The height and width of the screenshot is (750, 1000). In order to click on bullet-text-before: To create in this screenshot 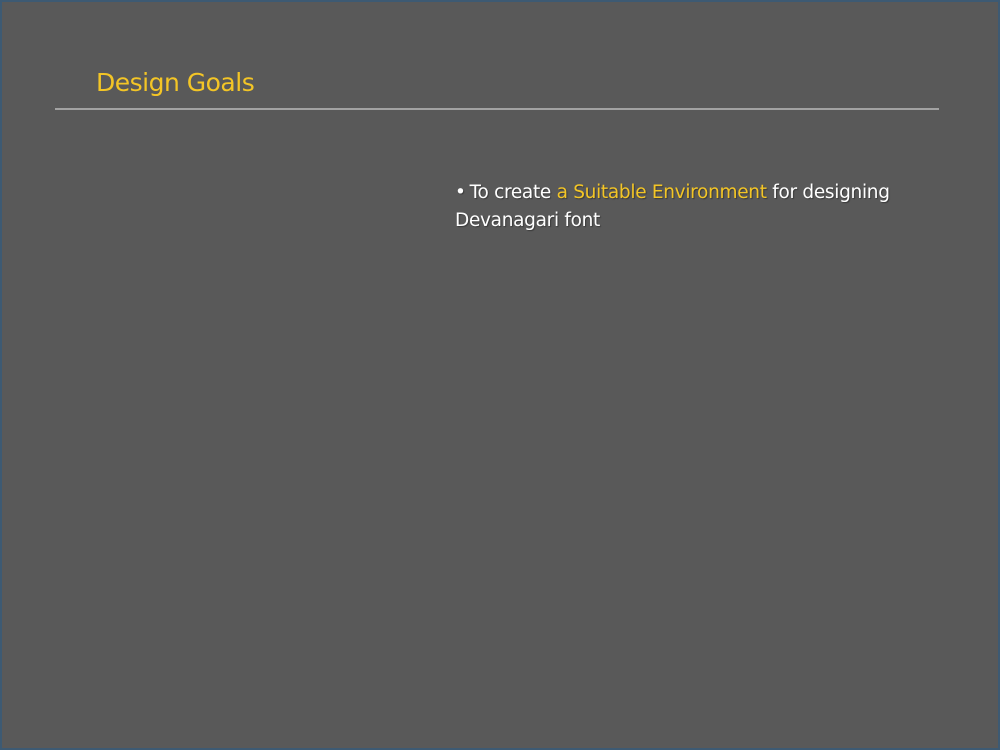, I will do `click(513, 192)`.